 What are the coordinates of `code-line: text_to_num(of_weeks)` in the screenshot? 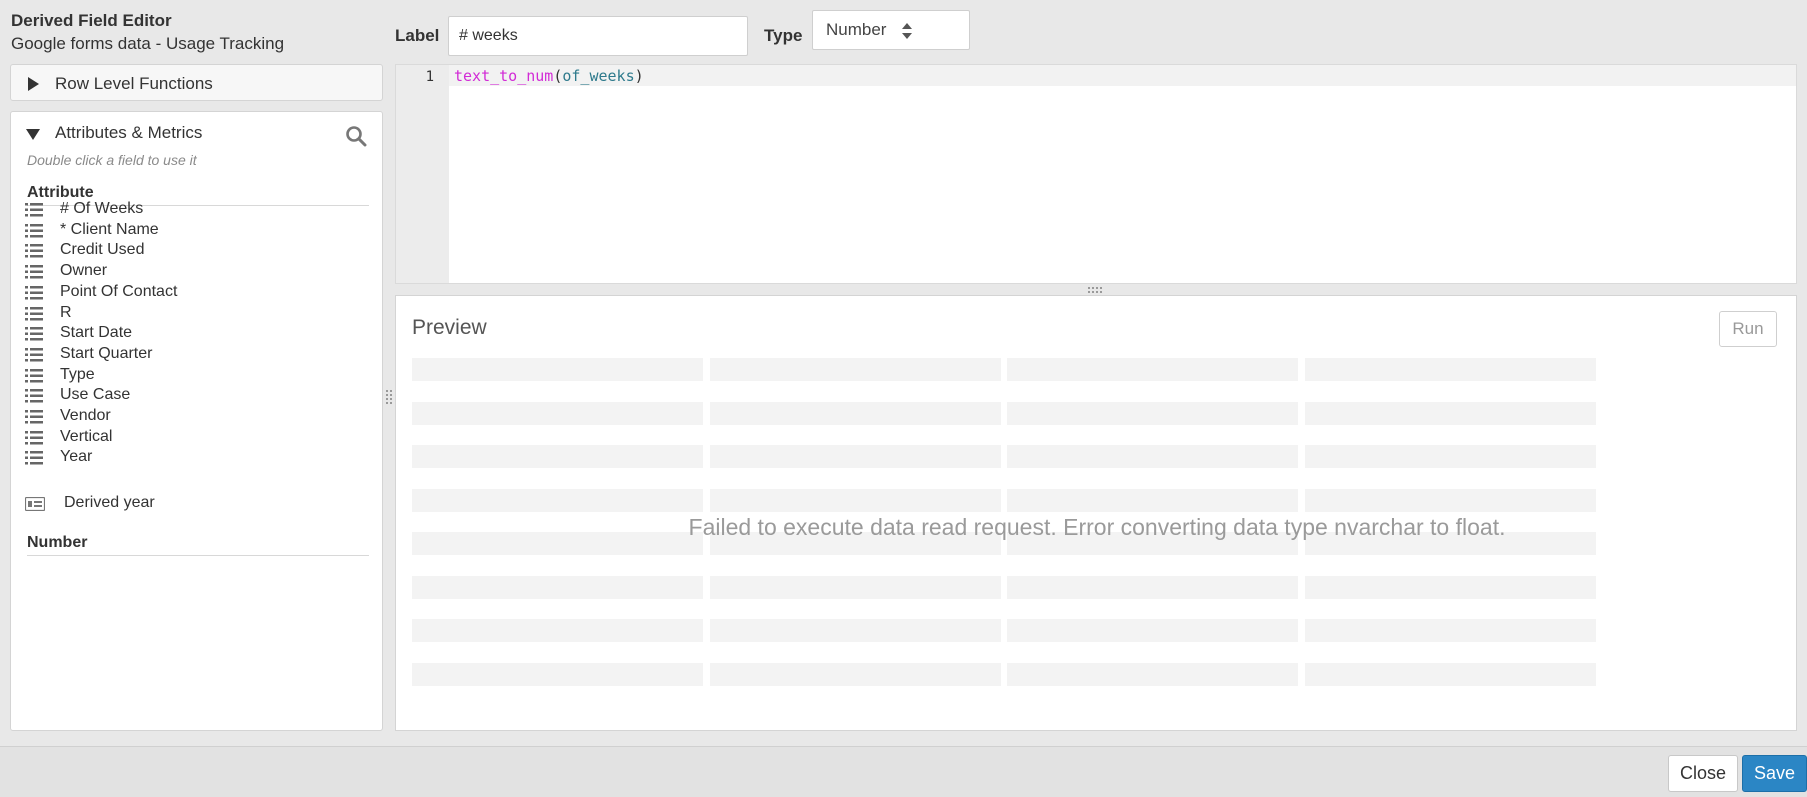 It's located at (549, 76).